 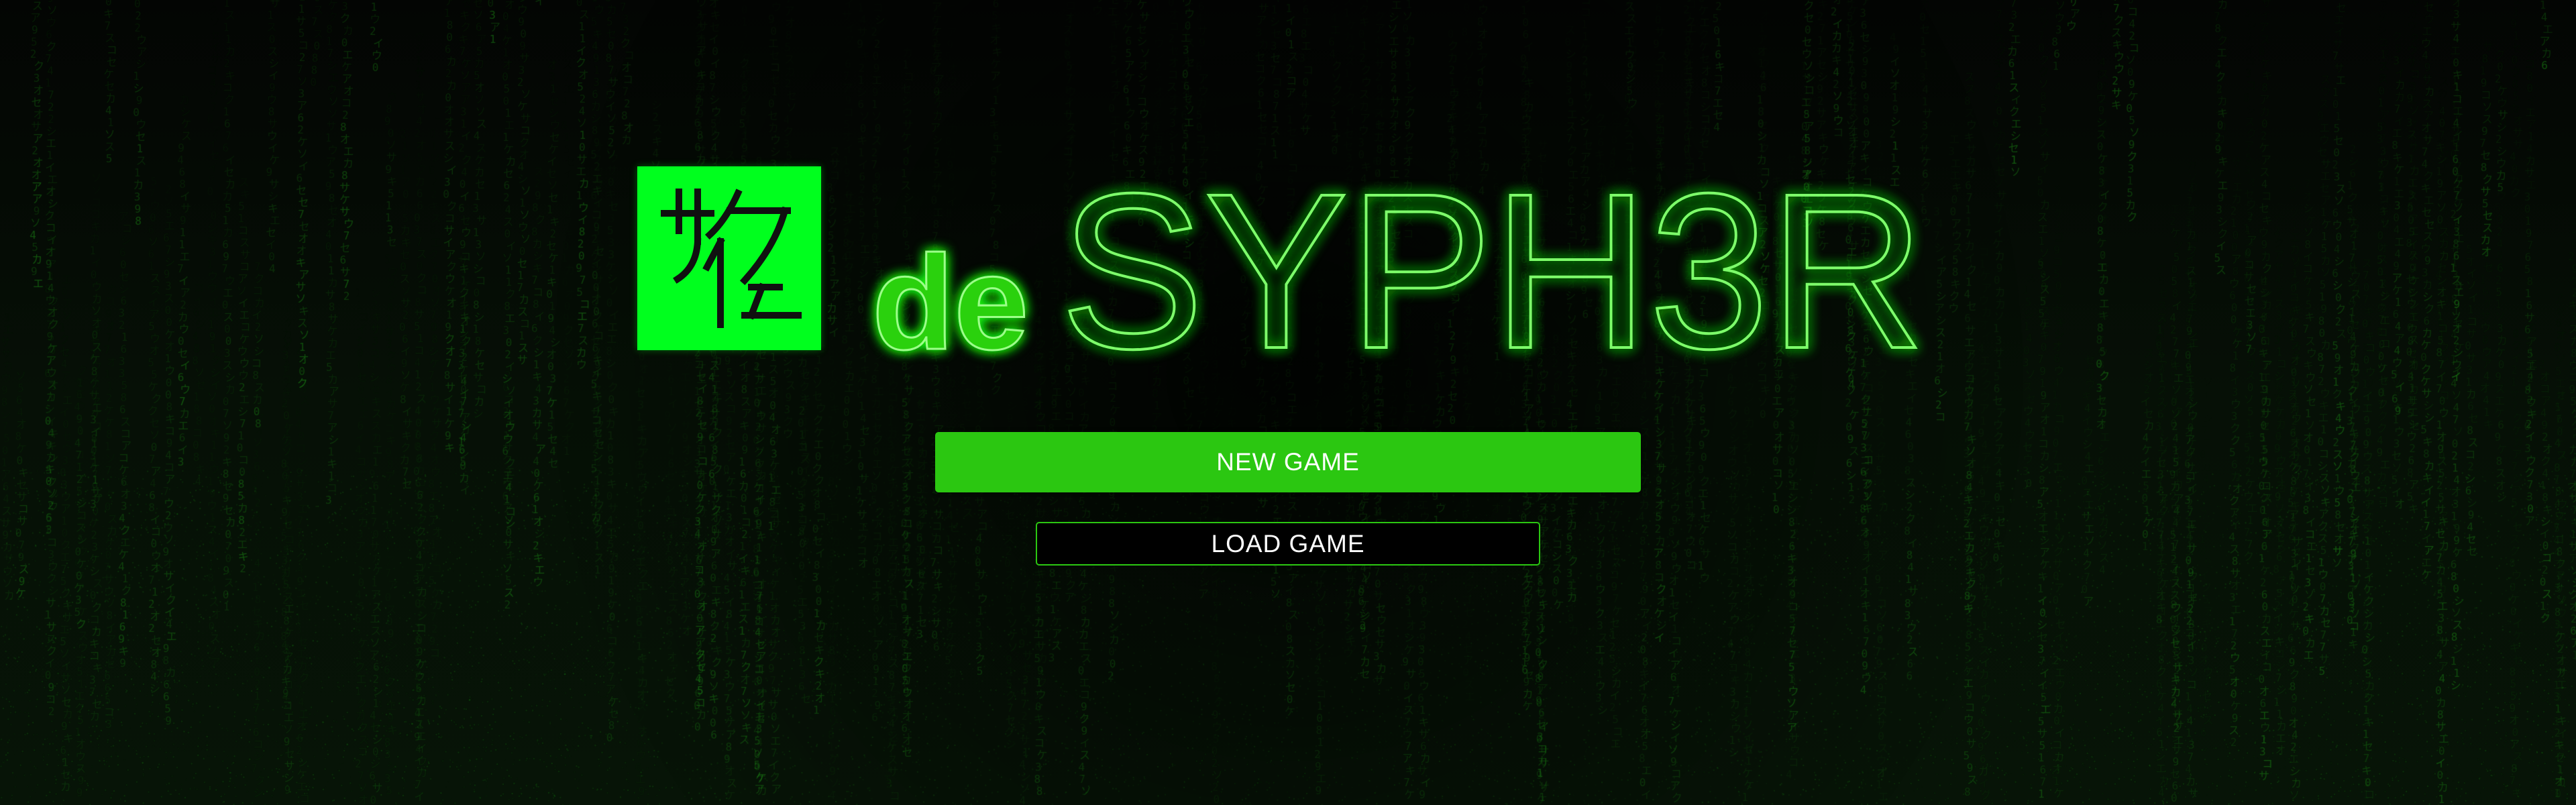 I want to click on game-title: de SYPH3R, so click(x=1399, y=271).